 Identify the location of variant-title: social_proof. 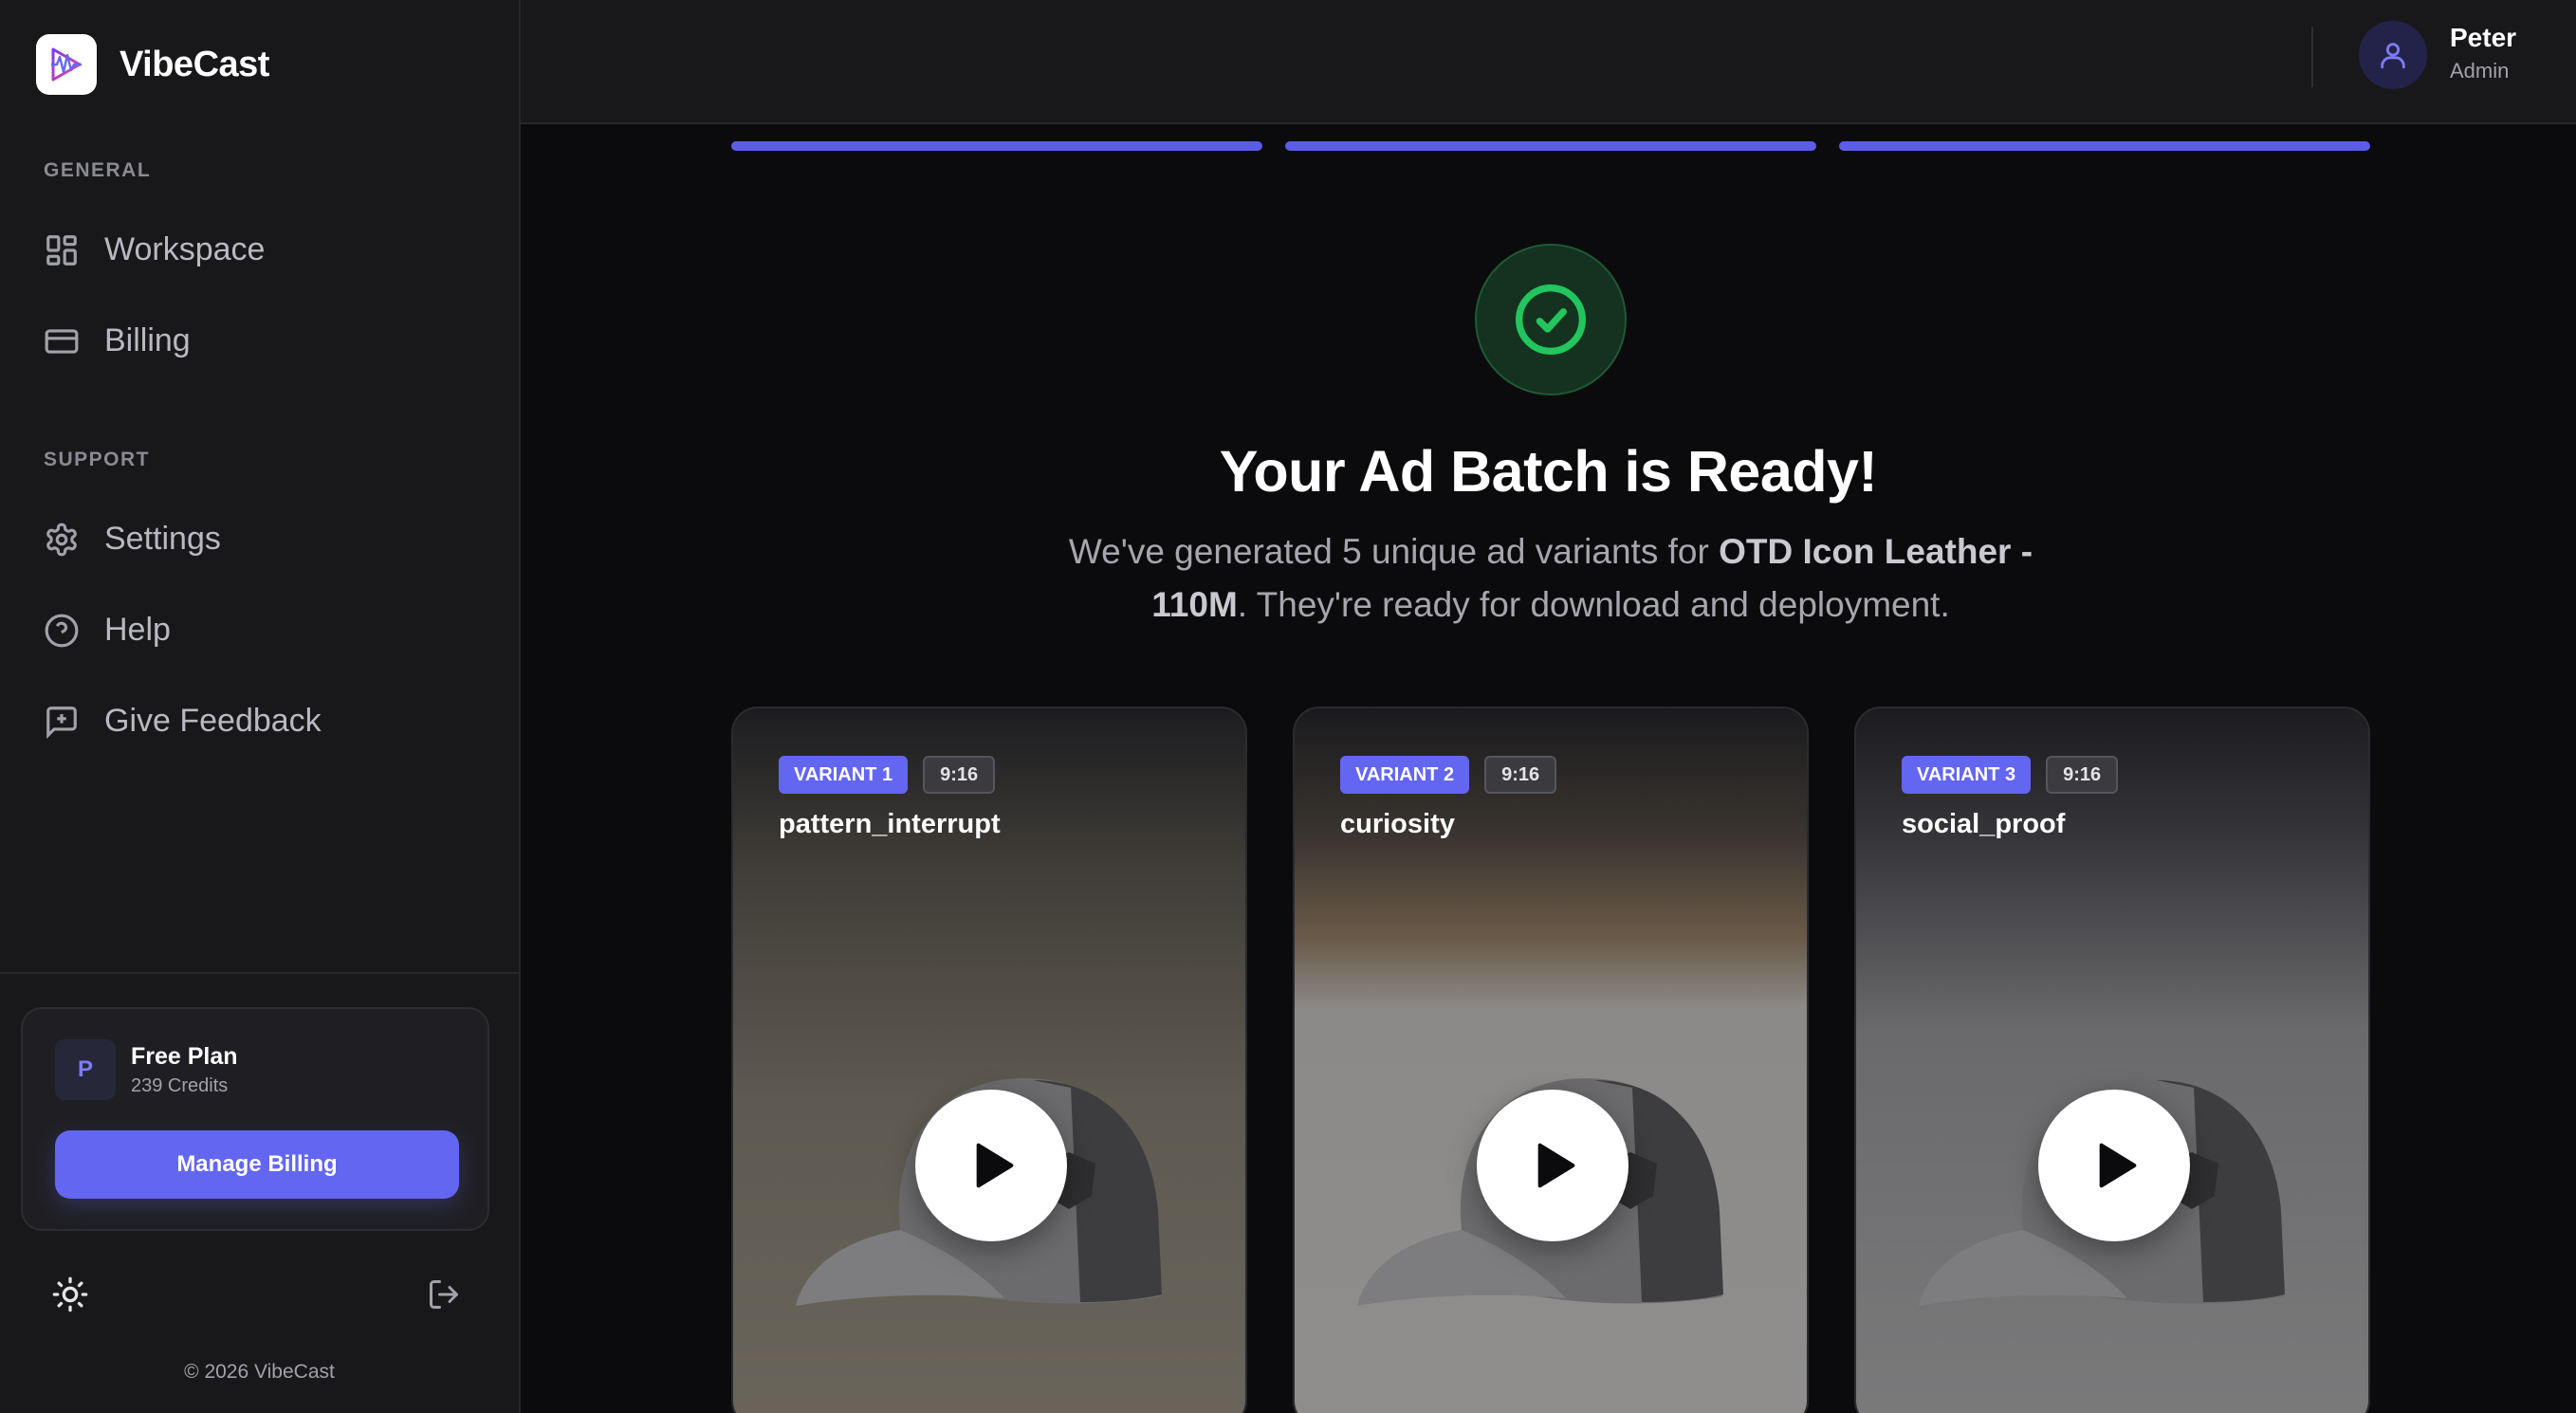
(1984, 824).